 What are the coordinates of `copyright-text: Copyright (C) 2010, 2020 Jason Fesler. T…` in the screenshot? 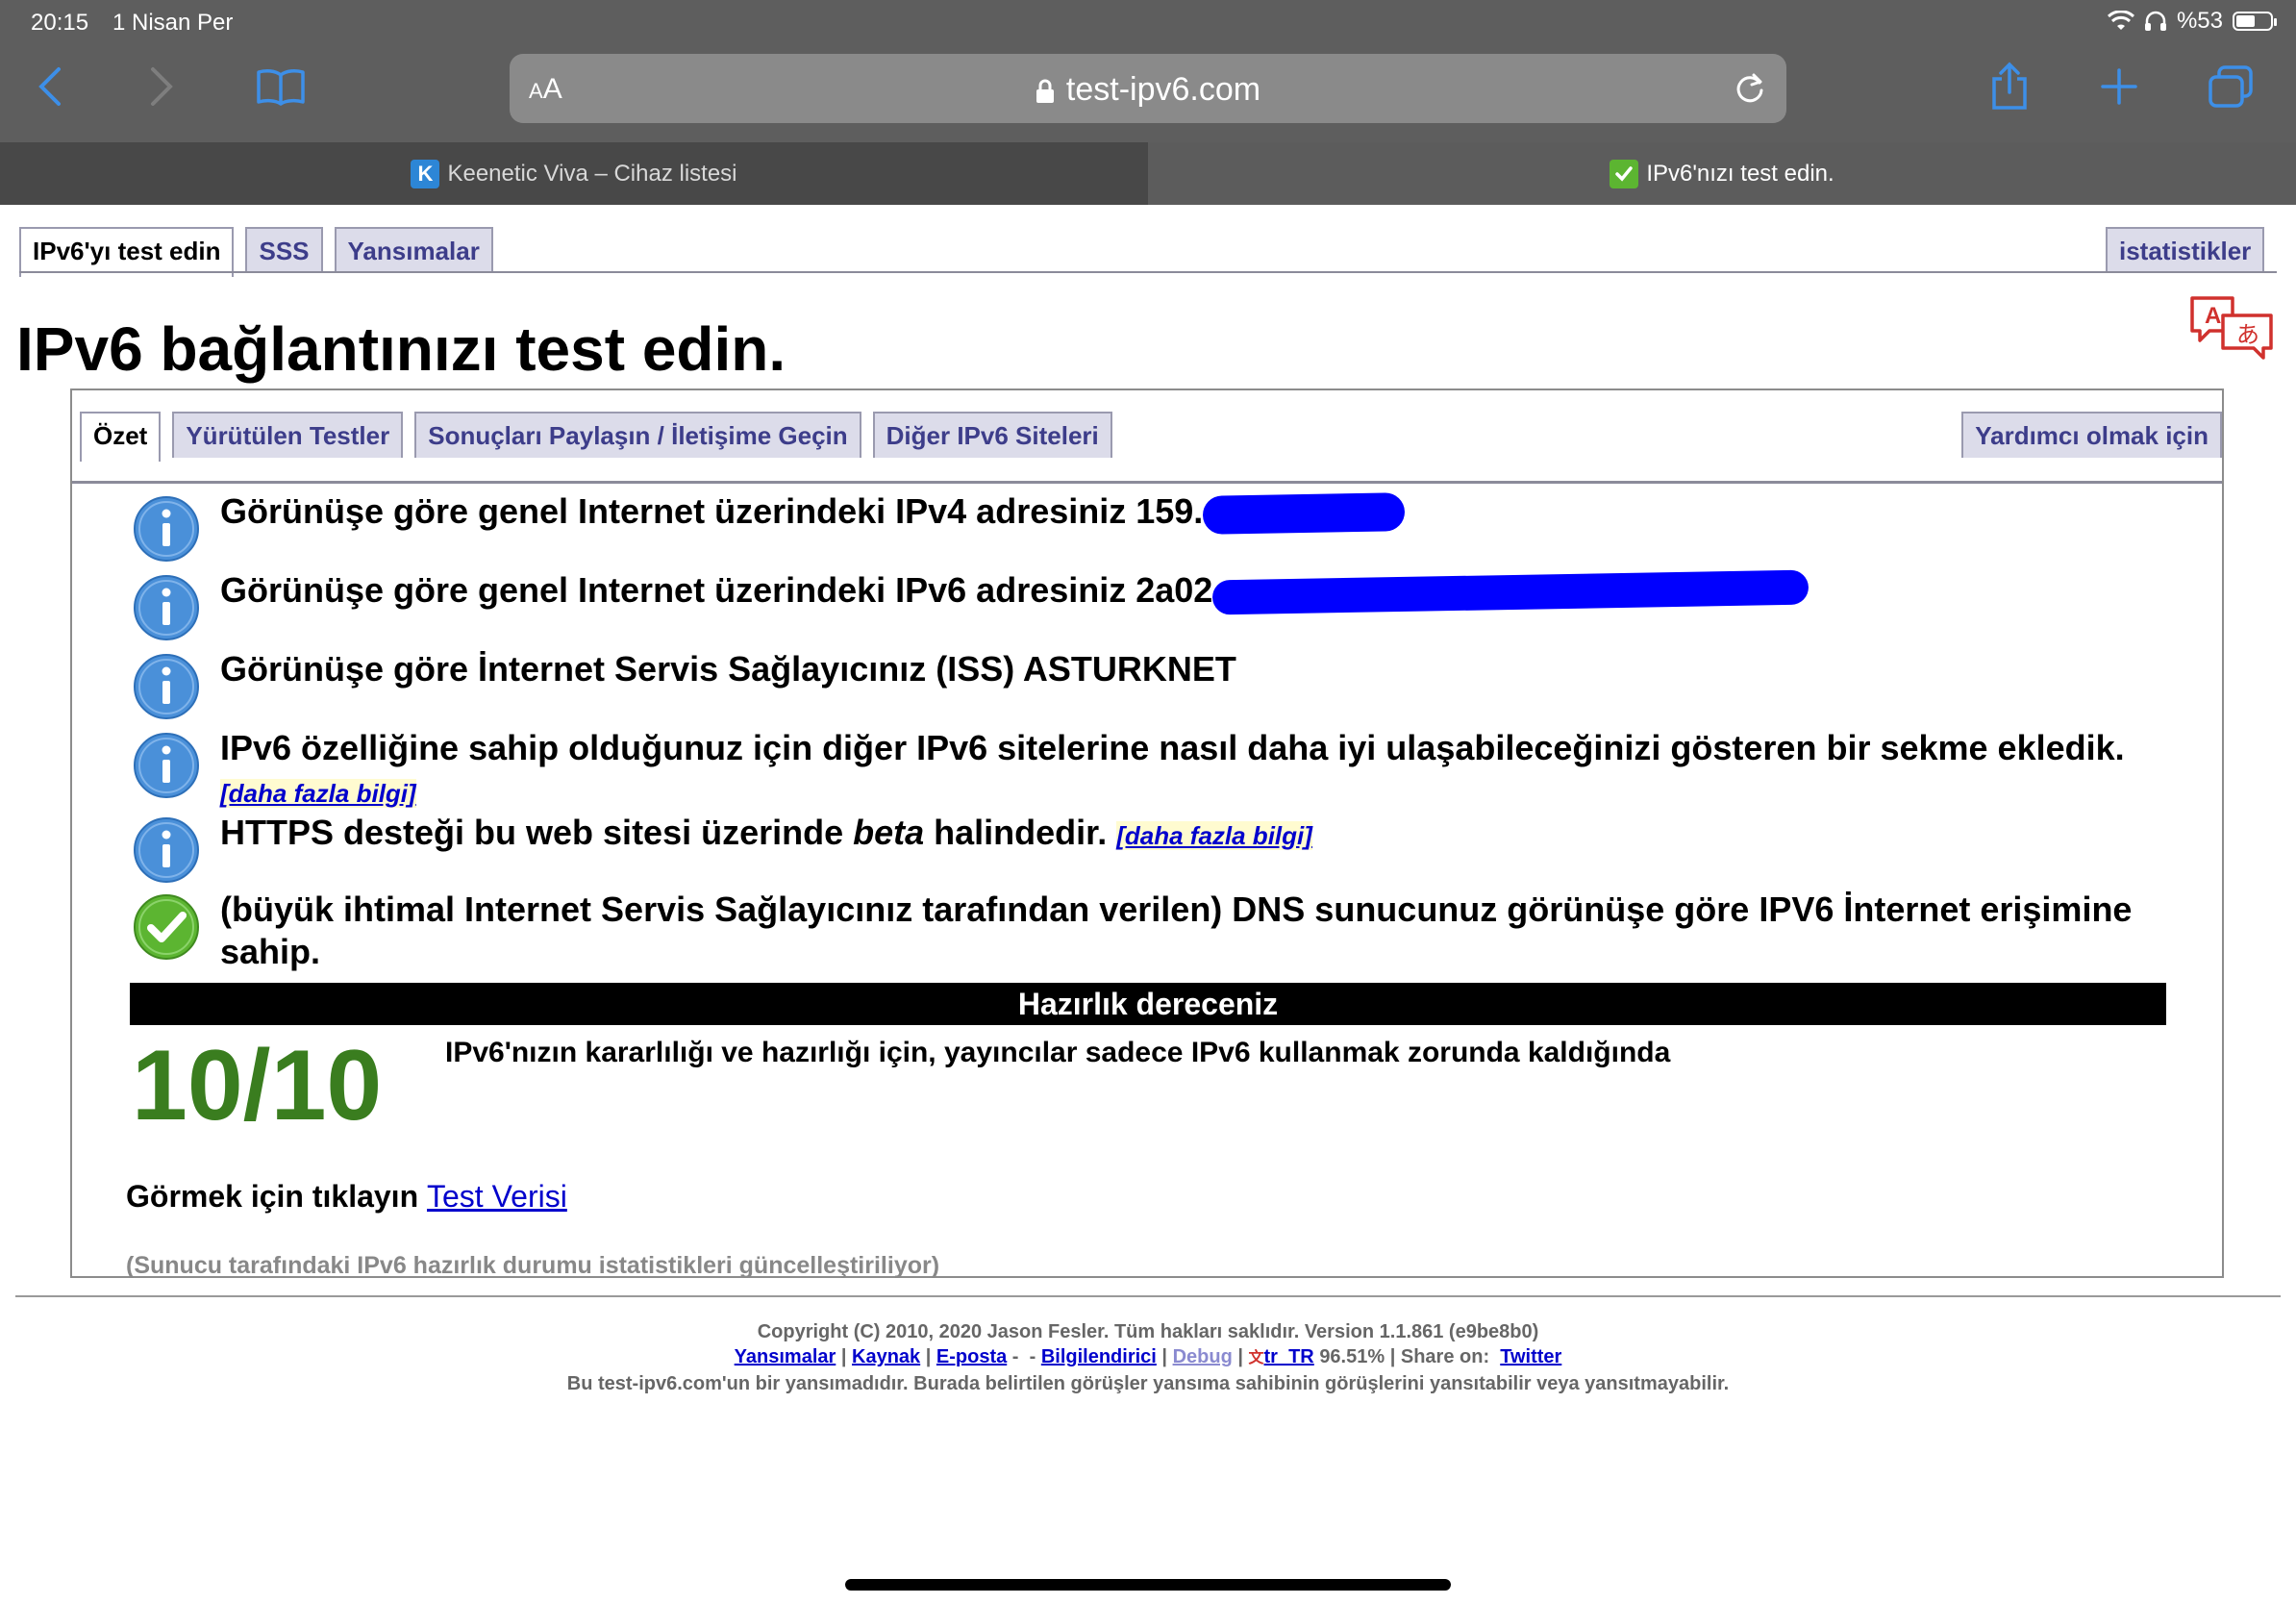 It's located at (1148, 1331).